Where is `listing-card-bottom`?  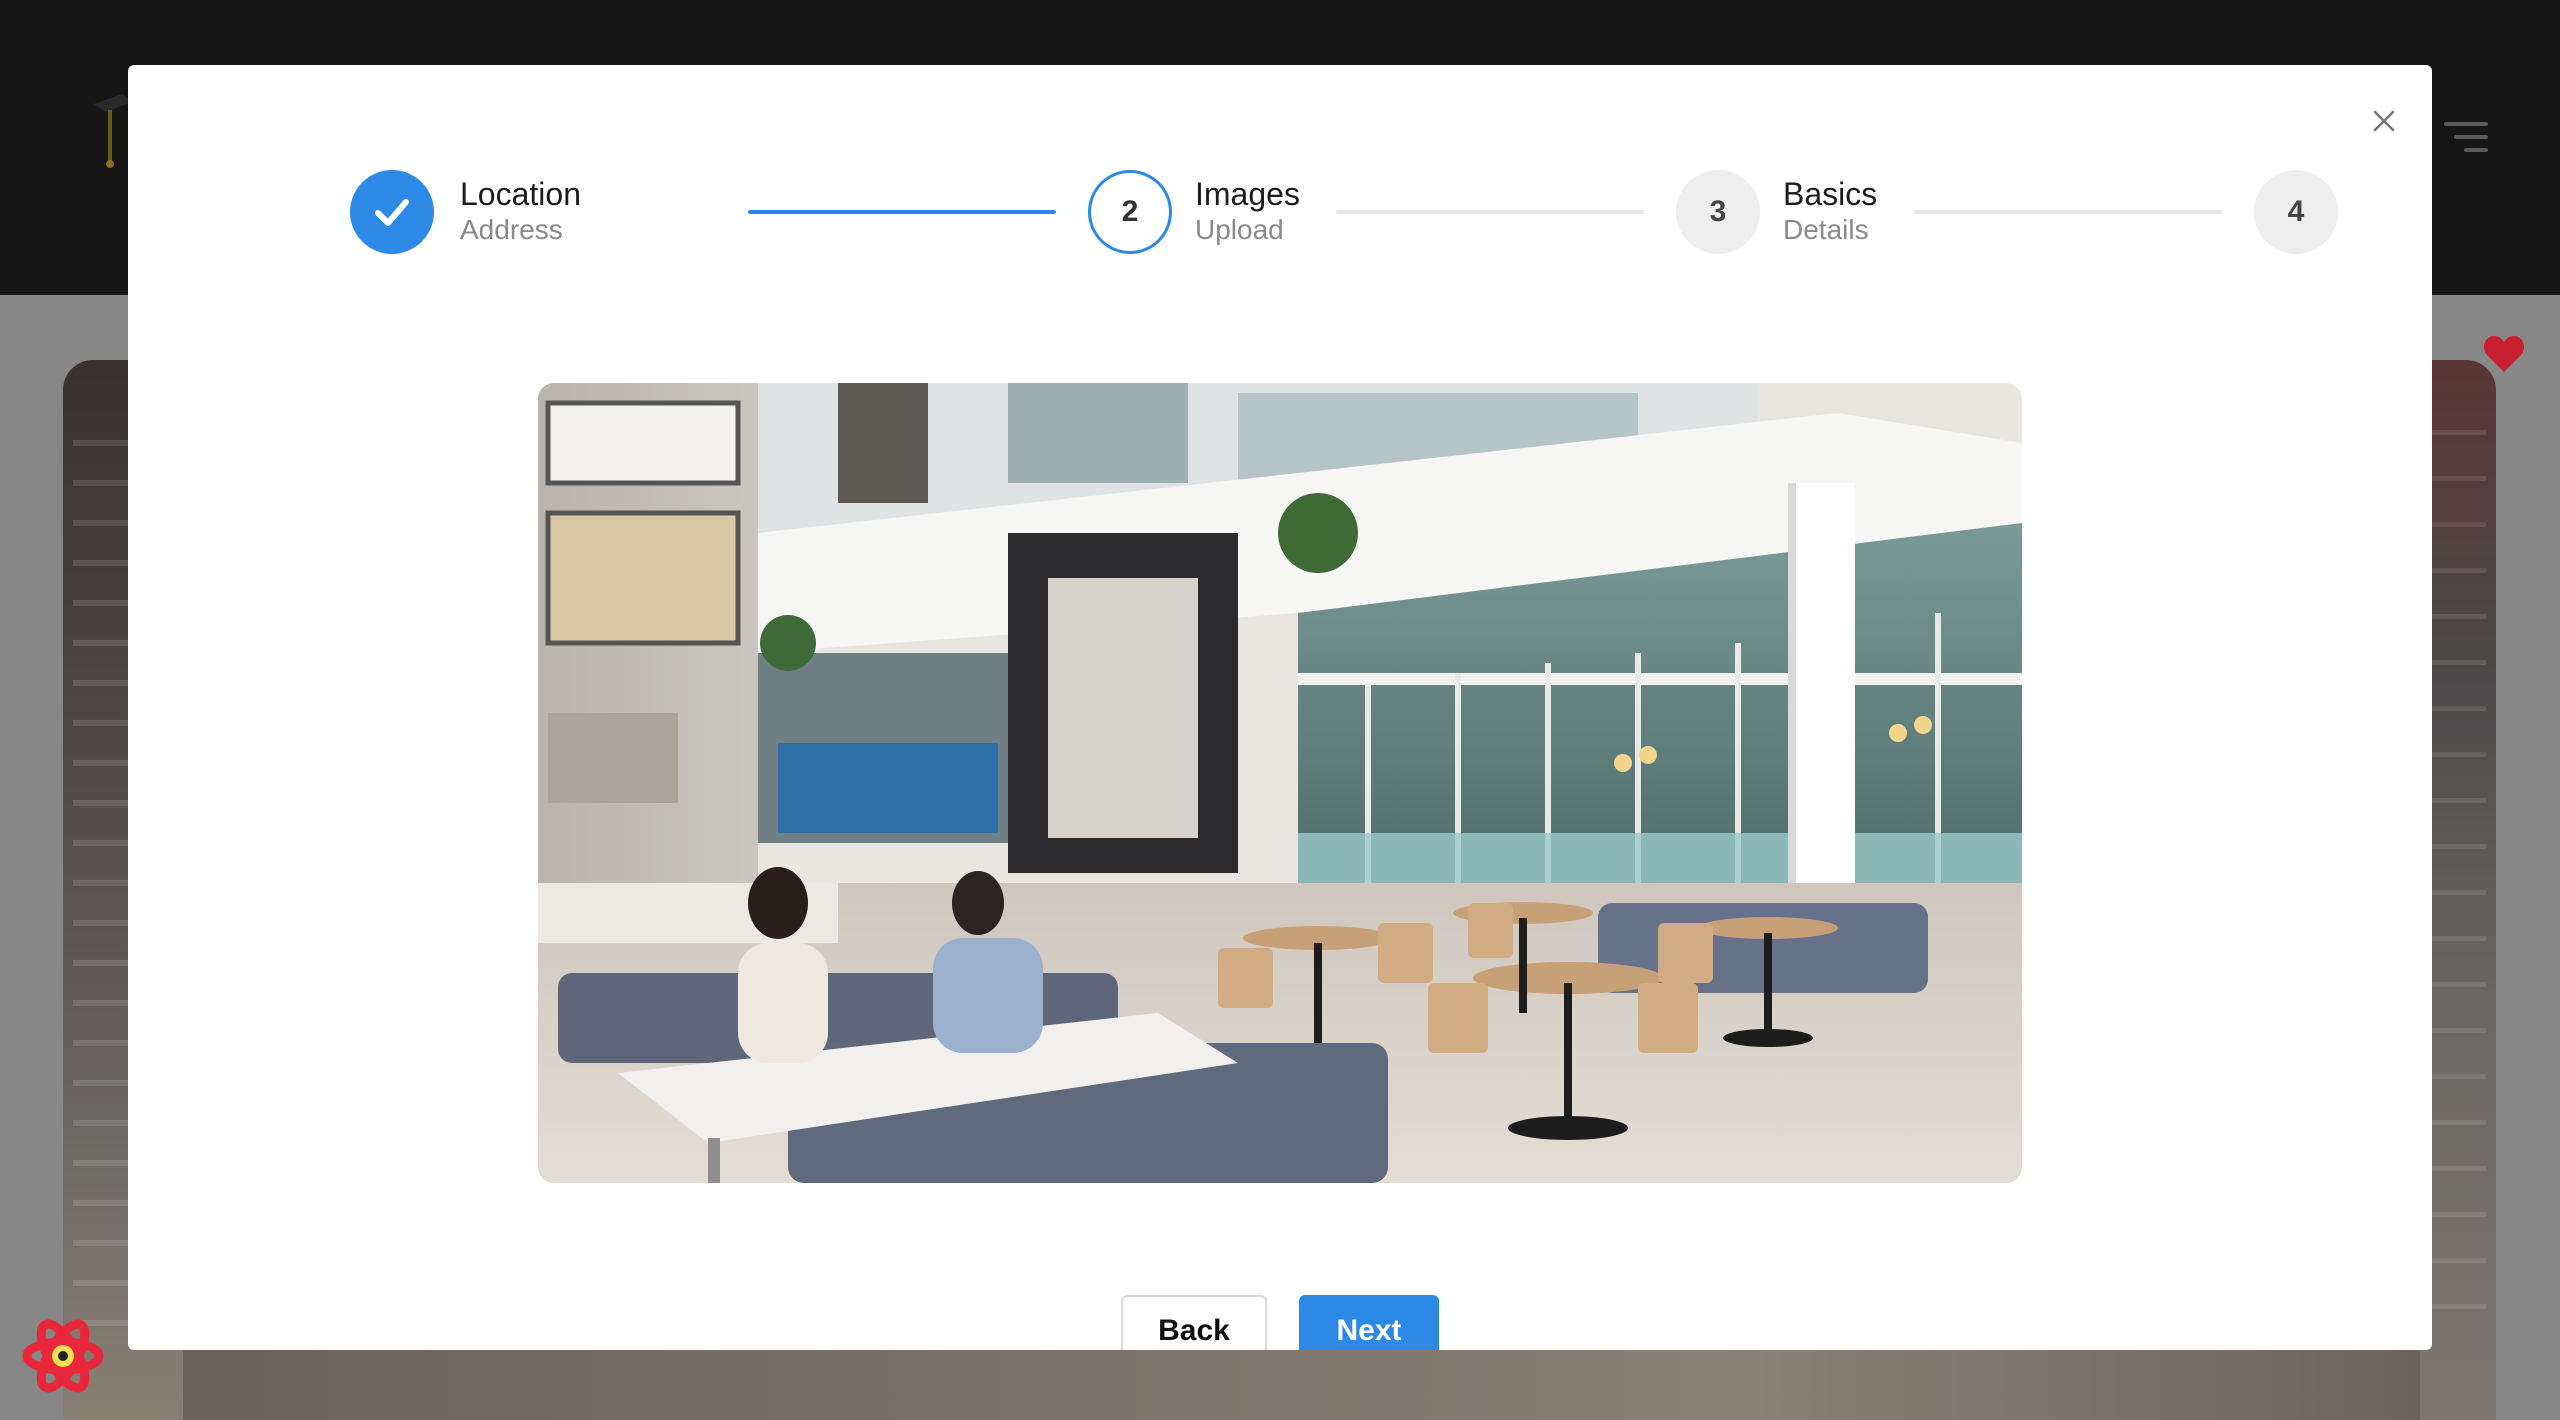 listing-card-bottom is located at coordinates (1301, 1385).